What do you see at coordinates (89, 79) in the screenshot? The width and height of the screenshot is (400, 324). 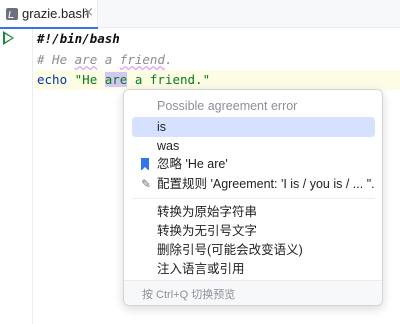 I see `string-start: "He` at bounding box center [89, 79].